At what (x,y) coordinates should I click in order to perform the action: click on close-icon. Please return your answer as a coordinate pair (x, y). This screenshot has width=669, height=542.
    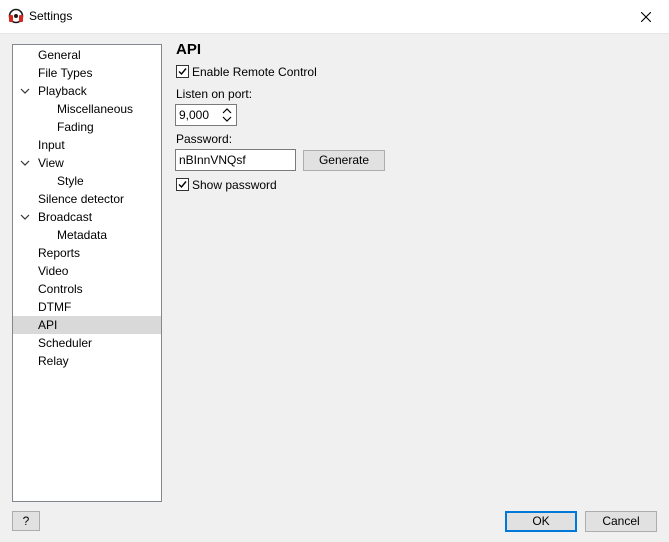
    Looking at the image, I should click on (646, 16).